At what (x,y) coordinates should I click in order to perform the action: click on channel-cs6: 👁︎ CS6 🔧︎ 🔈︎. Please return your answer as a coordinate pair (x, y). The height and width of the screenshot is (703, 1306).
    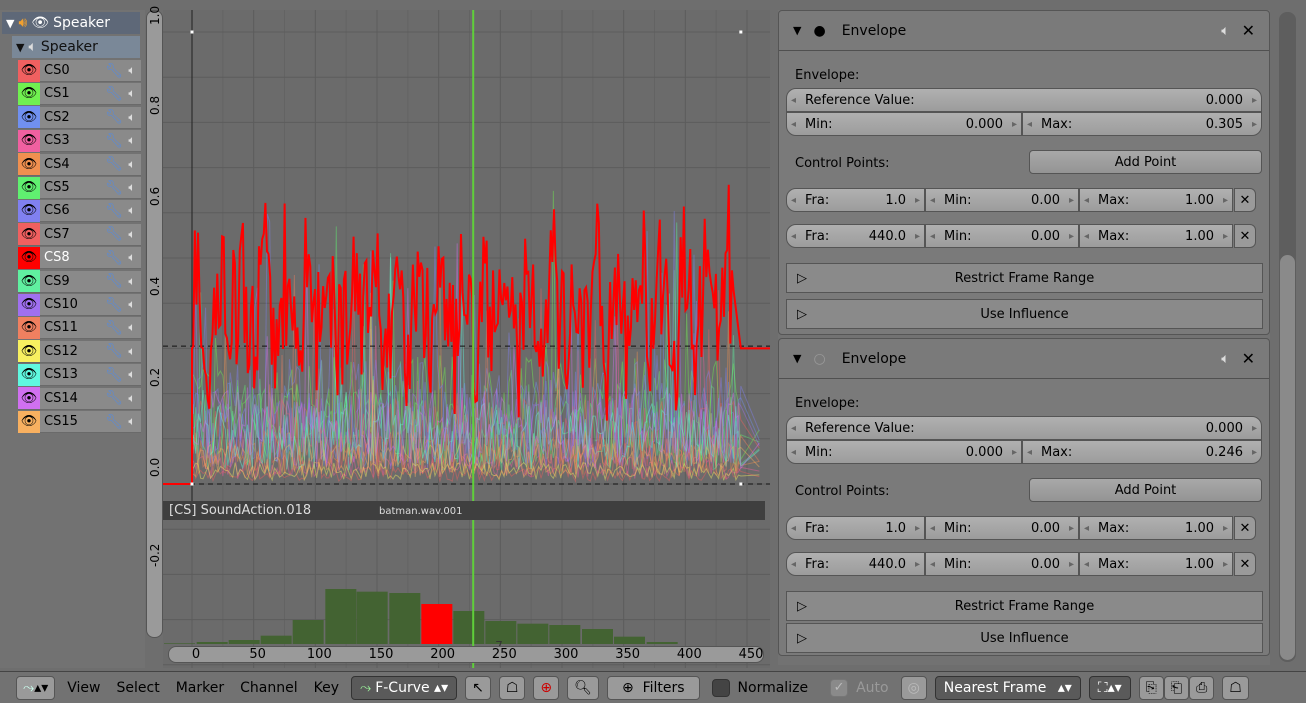
    Looking at the image, I should click on (79, 211).